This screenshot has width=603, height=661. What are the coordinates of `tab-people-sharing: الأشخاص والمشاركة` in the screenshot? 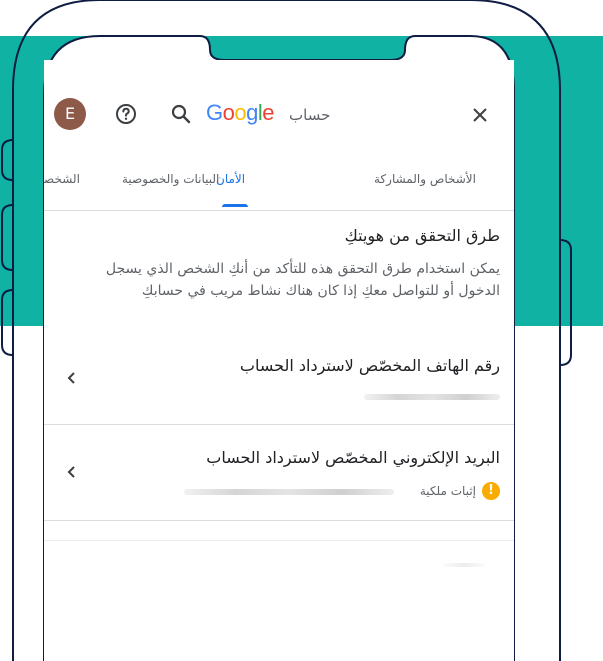 It's located at (425, 179).